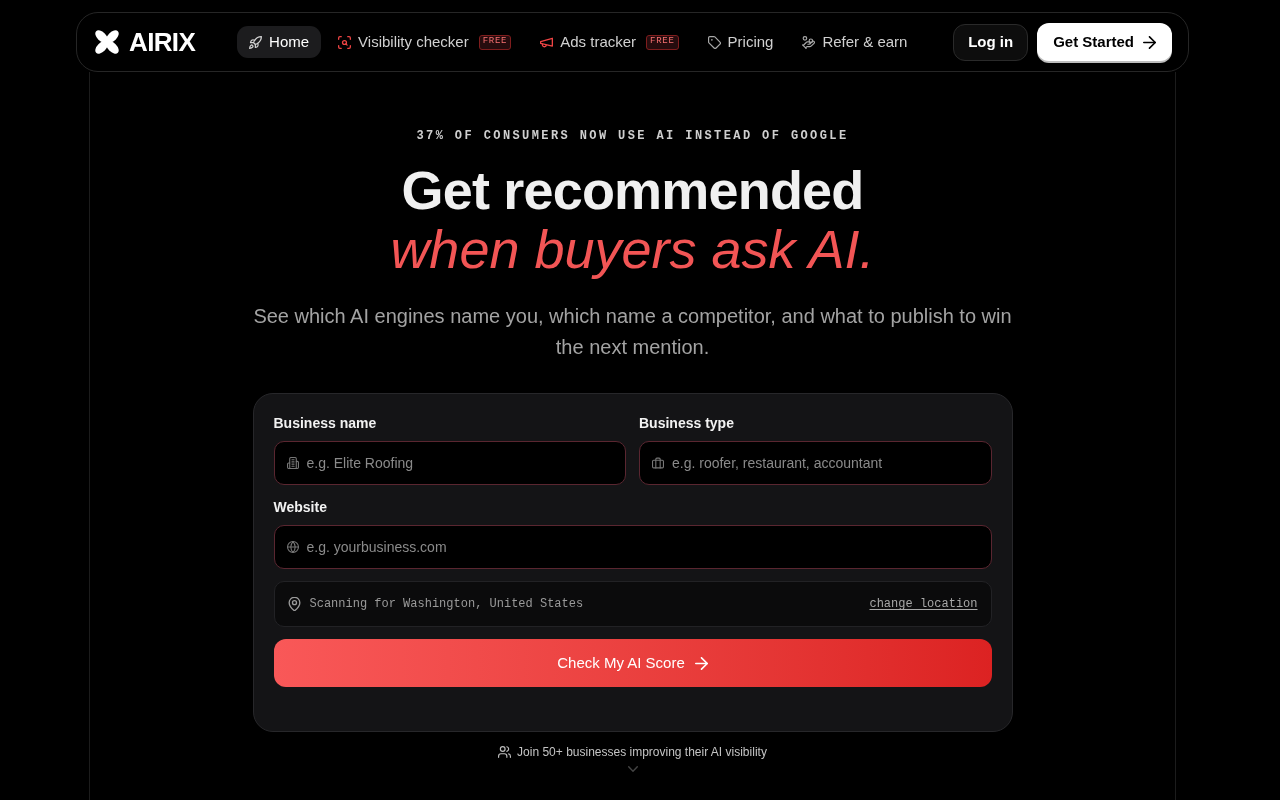 The width and height of the screenshot is (1280, 800). What do you see at coordinates (658, 463) in the screenshot?
I see `briefcase-icon` at bounding box center [658, 463].